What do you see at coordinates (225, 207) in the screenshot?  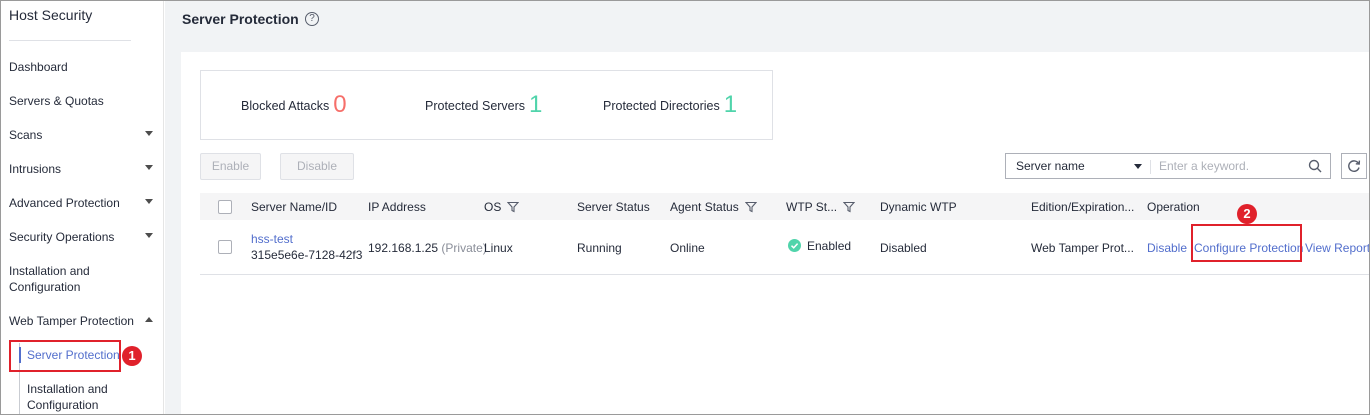 I see `select-all-checkbox` at bounding box center [225, 207].